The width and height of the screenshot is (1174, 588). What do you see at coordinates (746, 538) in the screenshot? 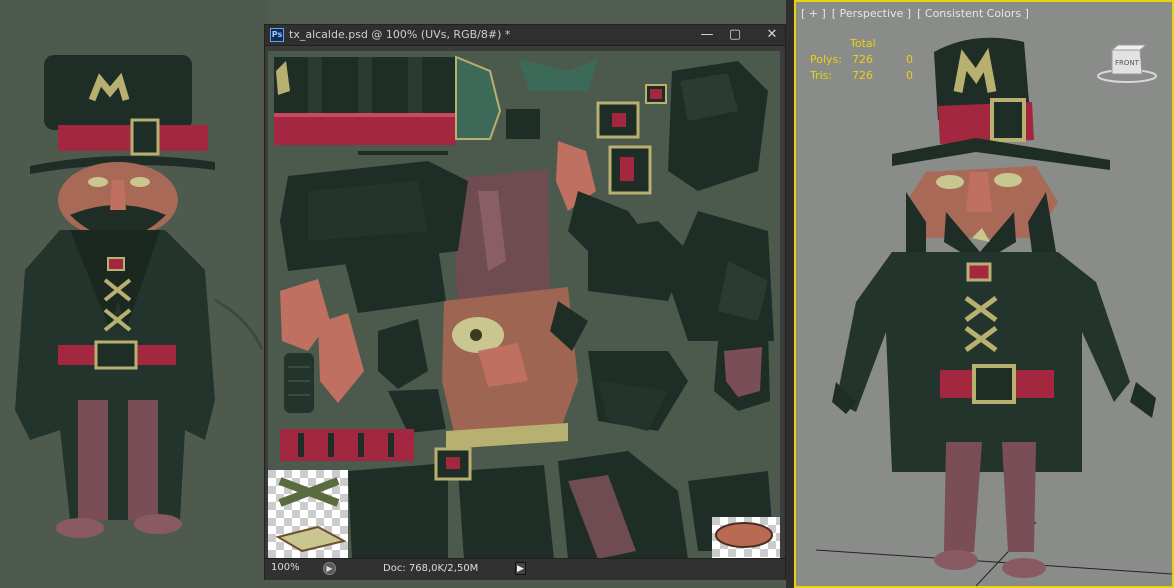
I see `transparent-region-right` at bounding box center [746, 538].